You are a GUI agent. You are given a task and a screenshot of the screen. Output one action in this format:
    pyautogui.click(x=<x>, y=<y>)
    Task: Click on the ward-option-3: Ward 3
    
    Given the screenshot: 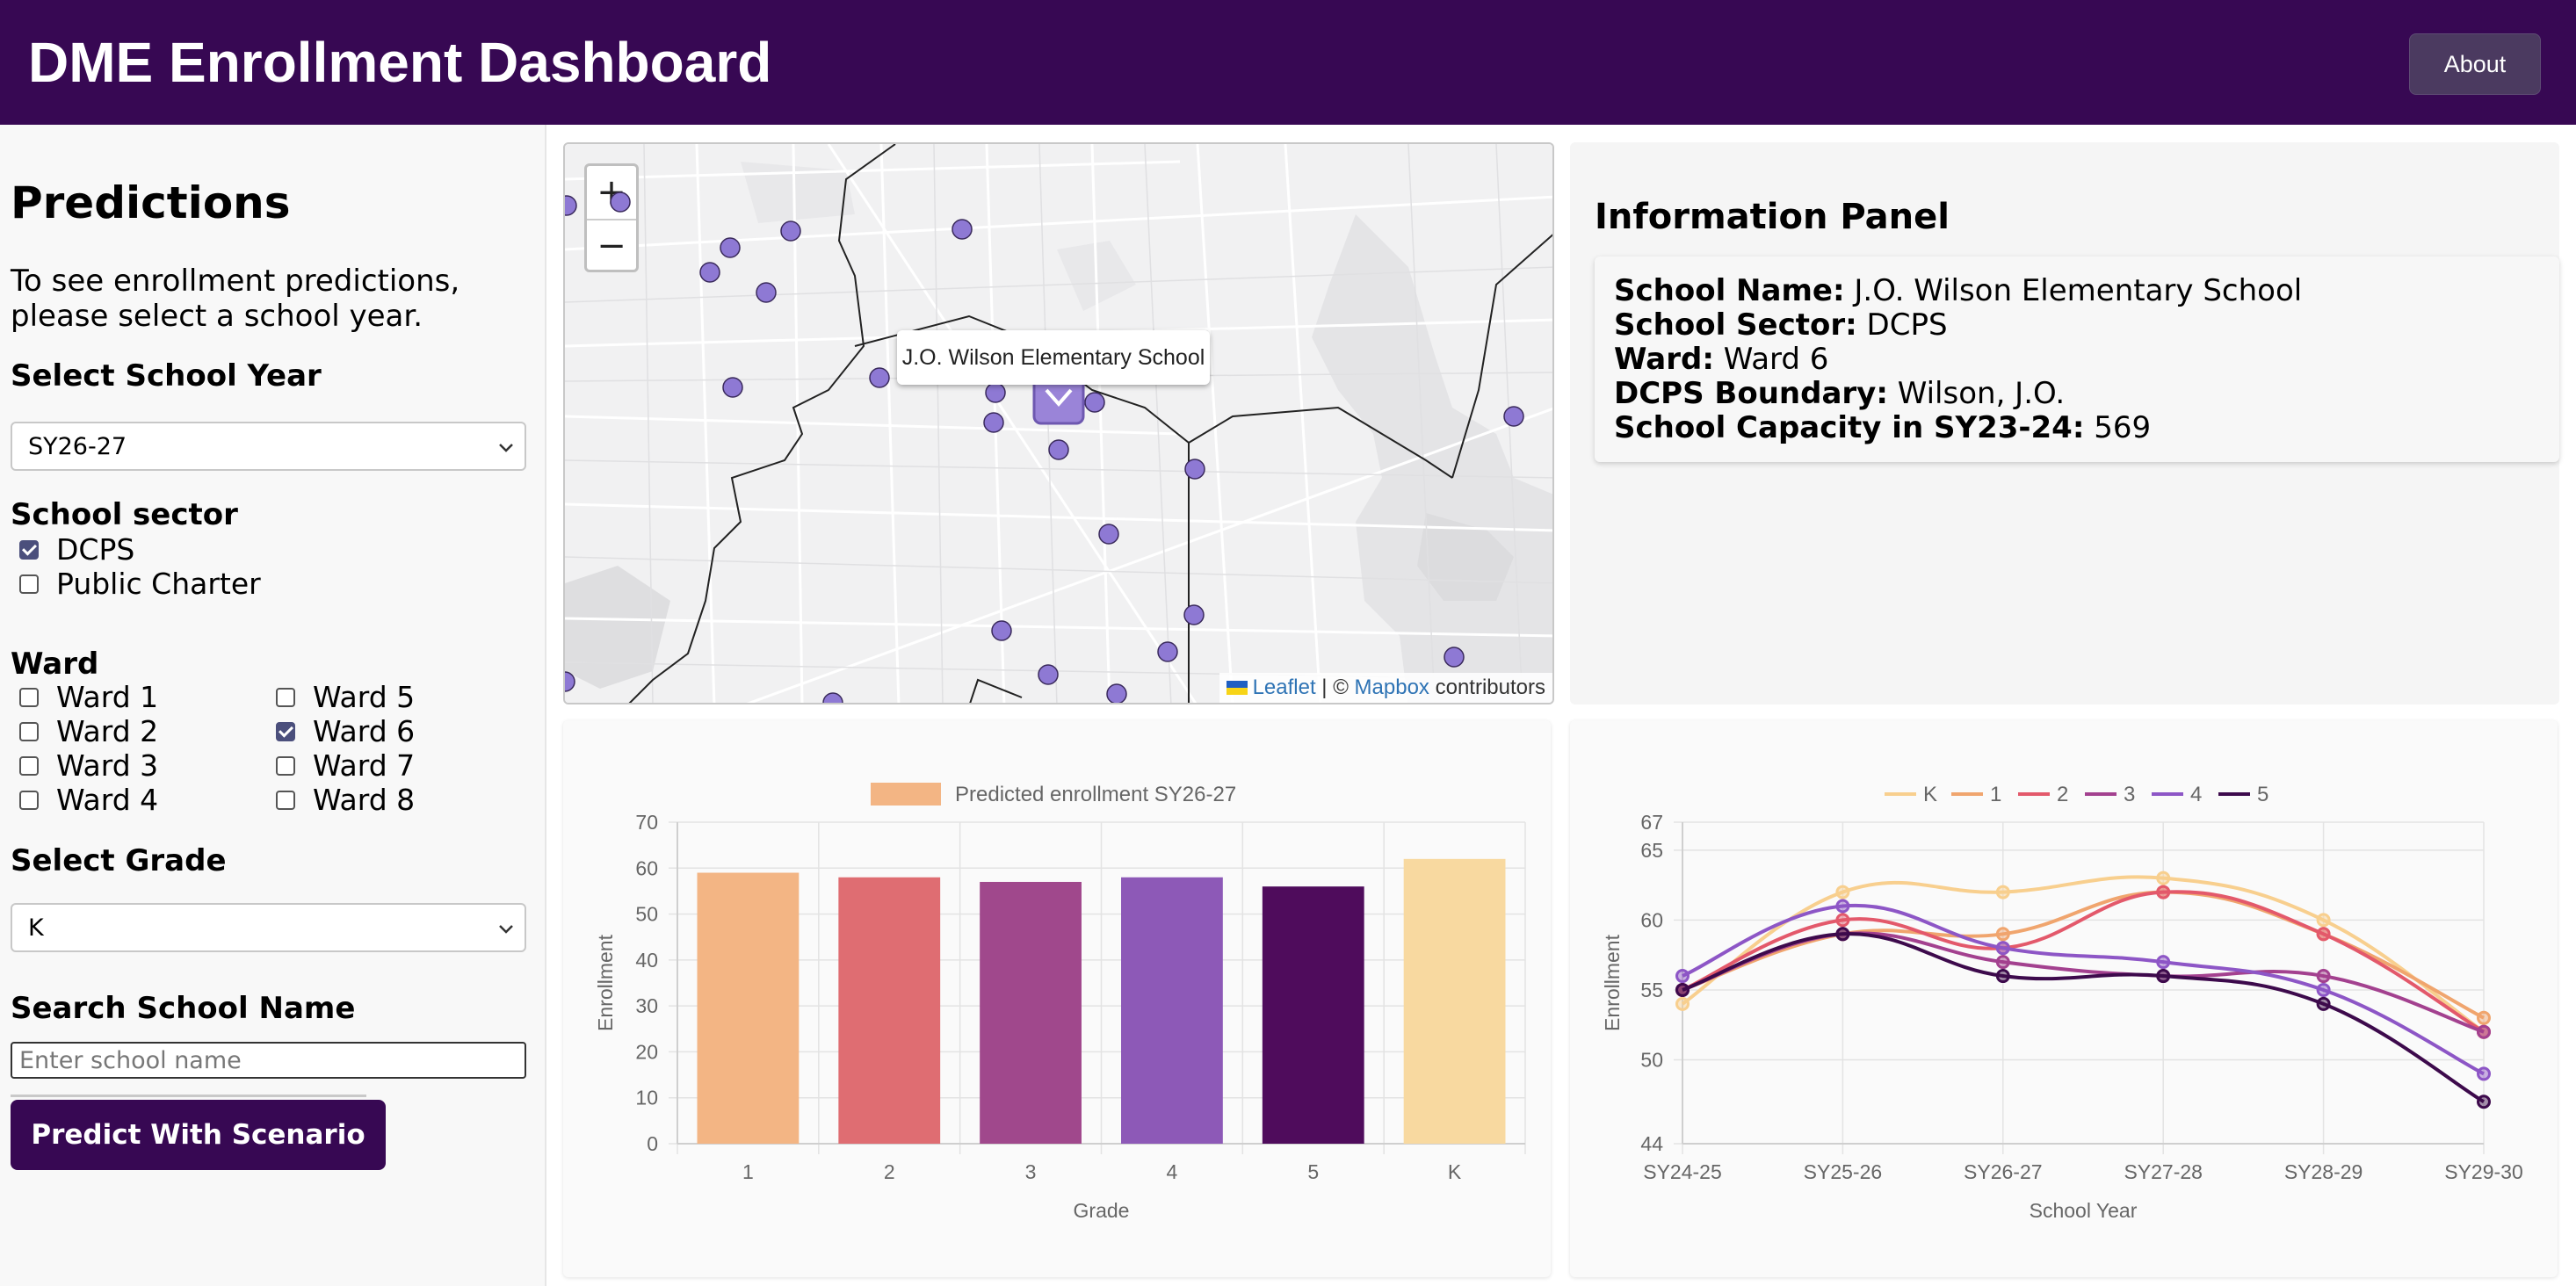 What is the action you would take?
    pyautogui.click(x=88, y=765)
    